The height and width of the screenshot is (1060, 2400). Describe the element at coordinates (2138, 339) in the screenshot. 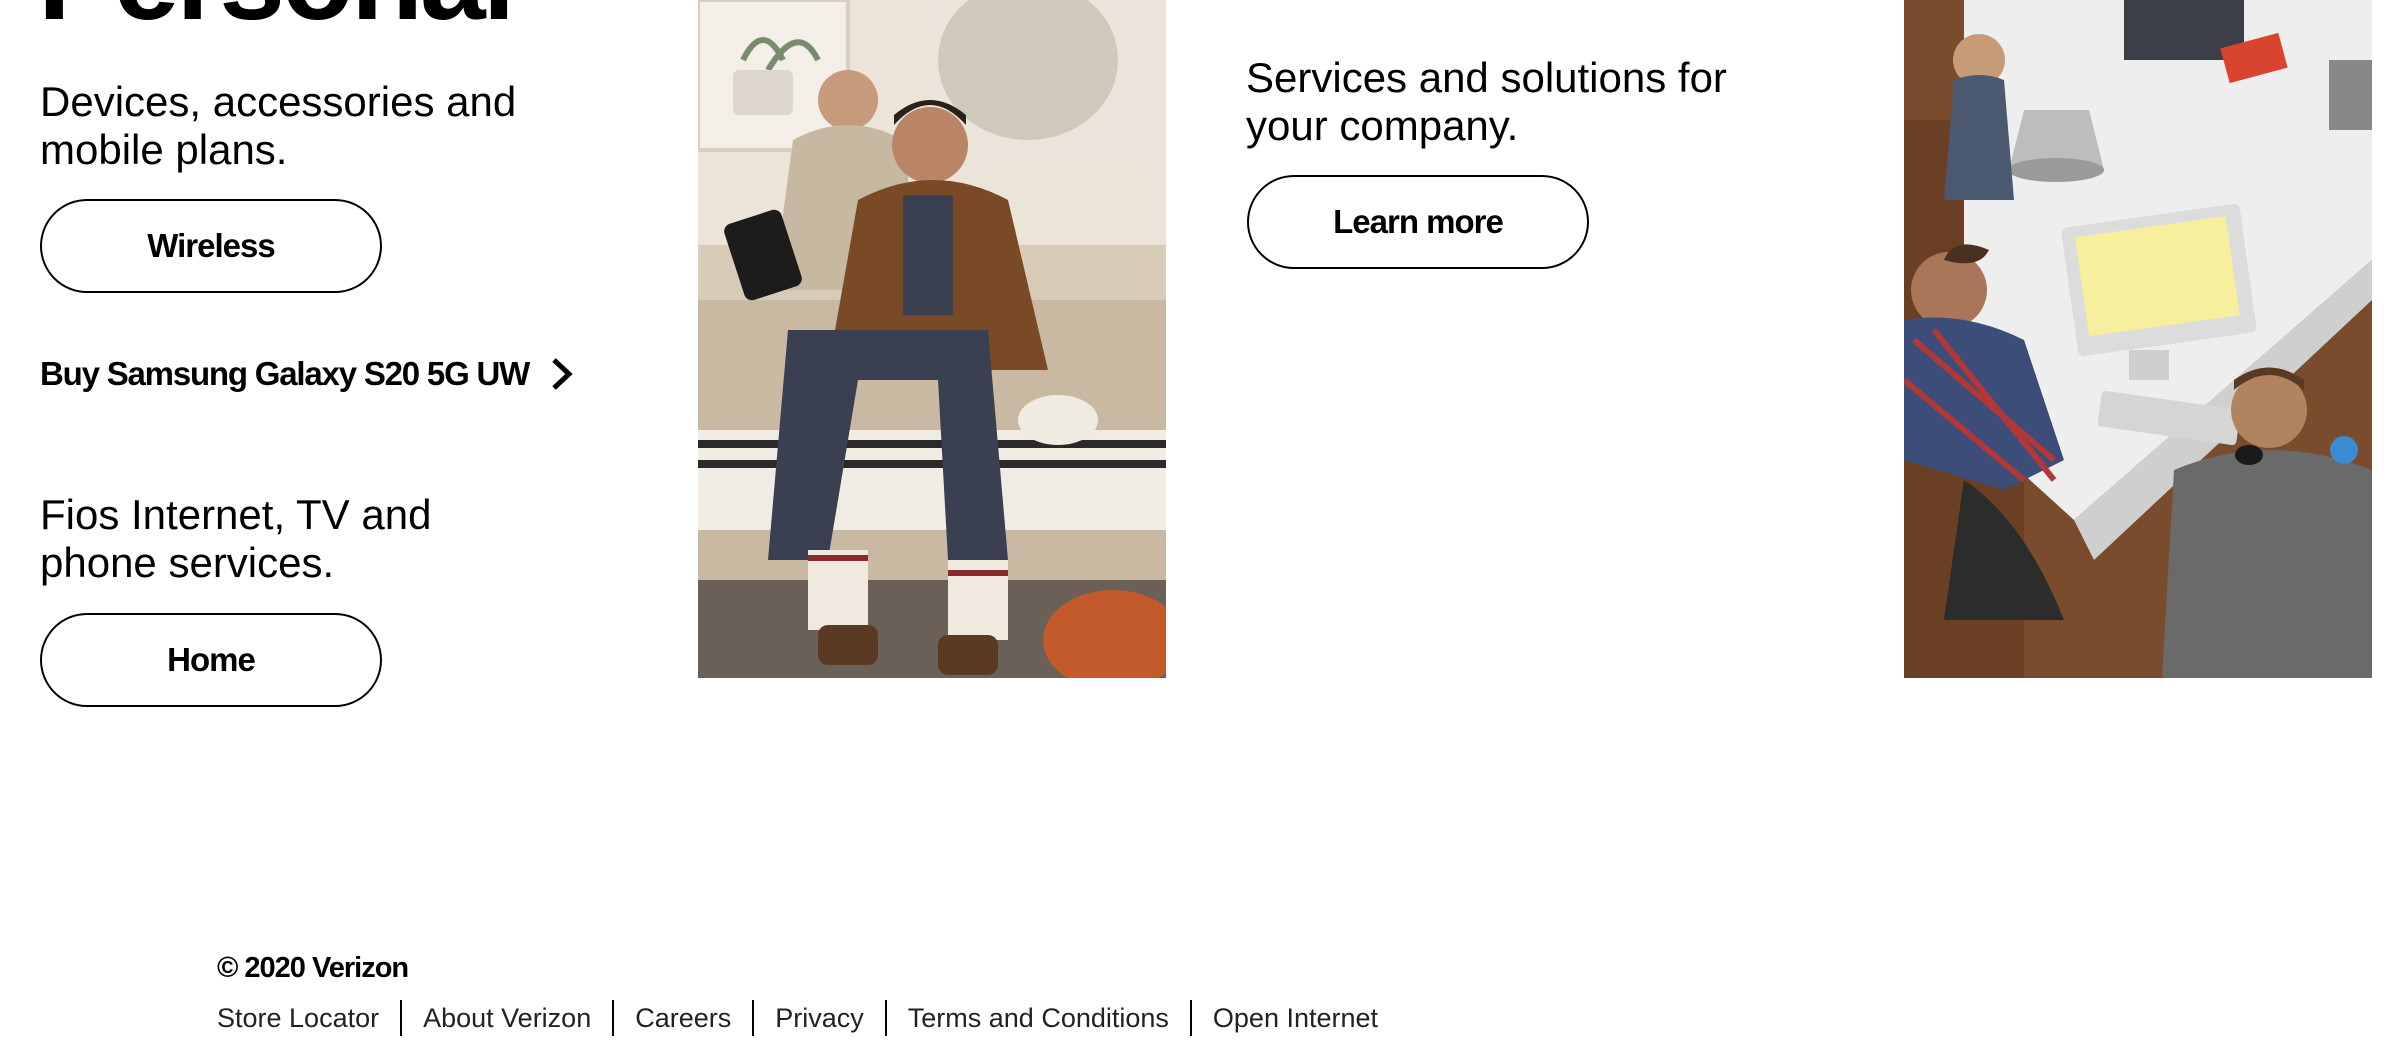

I see `office-workers-photo` at that location.